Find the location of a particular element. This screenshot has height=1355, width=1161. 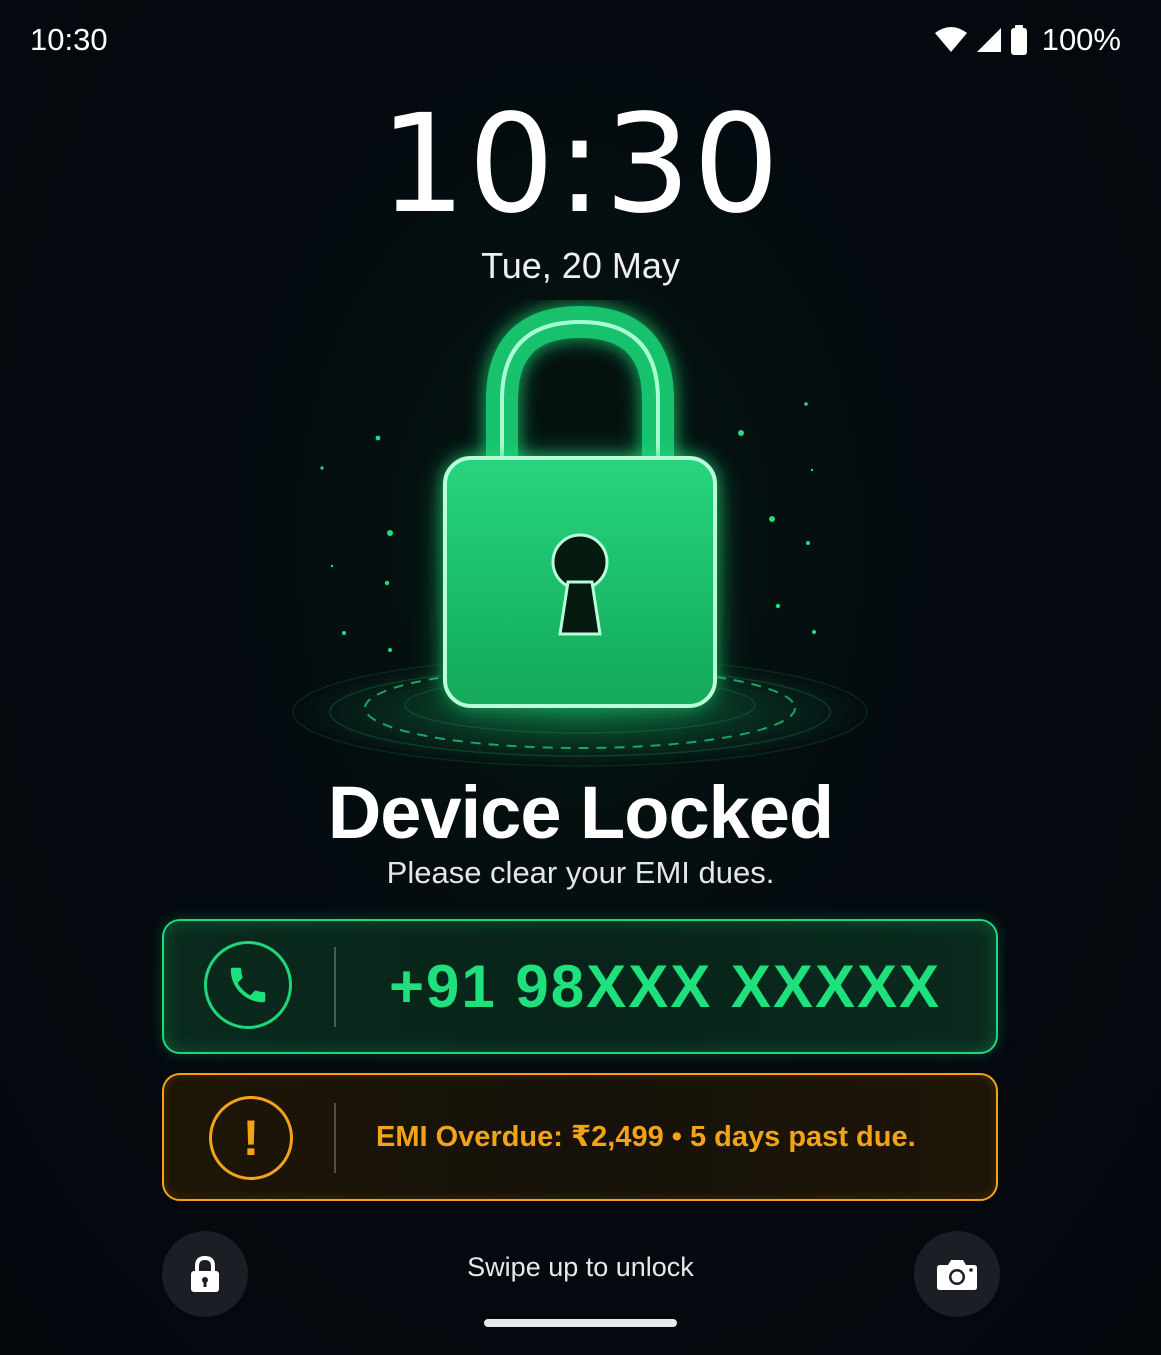

page-title: Device Locked is located at coordinates (580, 812).